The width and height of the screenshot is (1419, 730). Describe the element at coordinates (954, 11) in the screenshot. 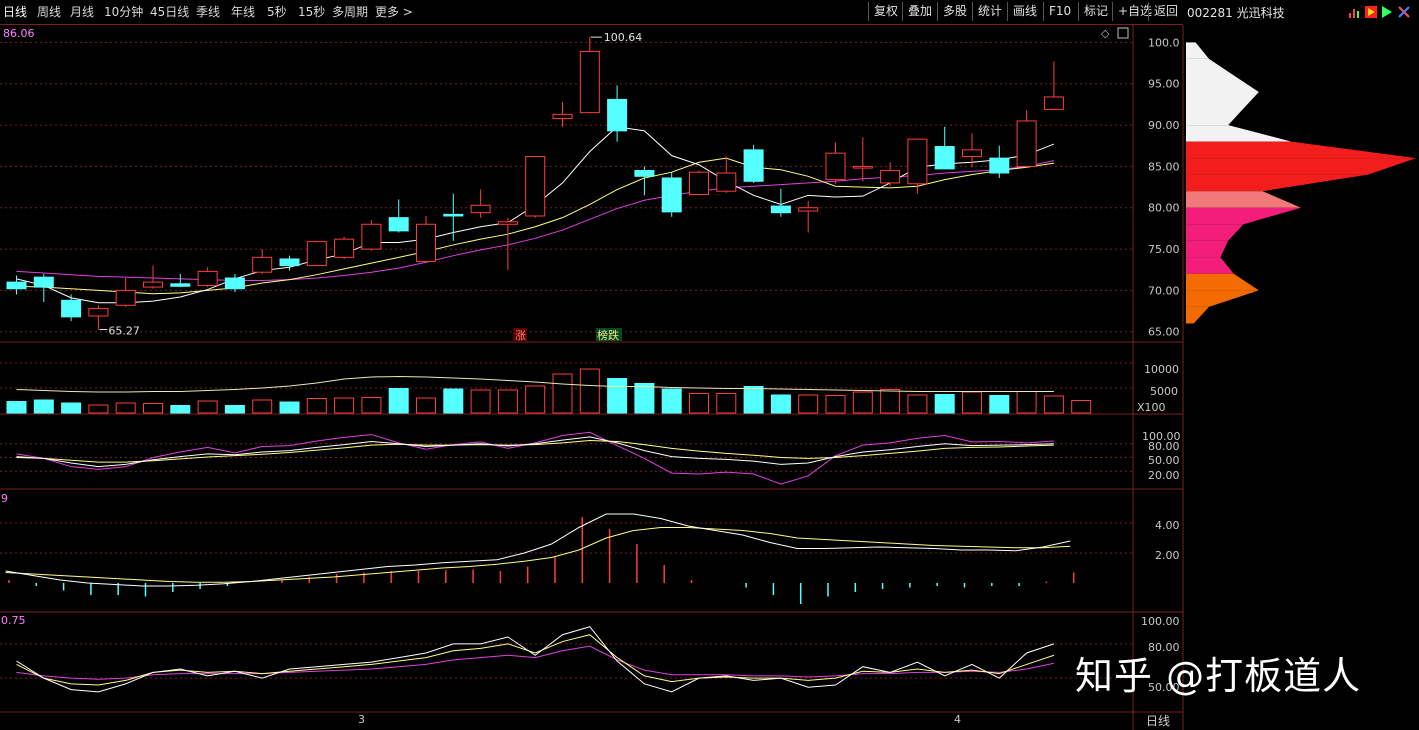

I see `multi-stock-button: 多股` at that location.